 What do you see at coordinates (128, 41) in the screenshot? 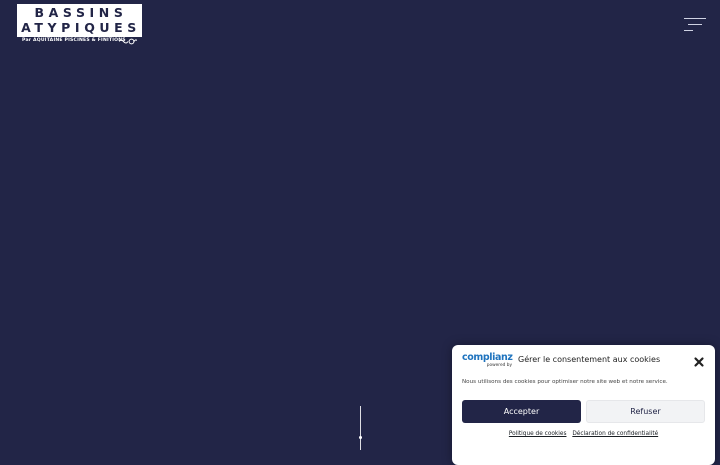
I see `wave-icon` at bounding box center [128, 41].